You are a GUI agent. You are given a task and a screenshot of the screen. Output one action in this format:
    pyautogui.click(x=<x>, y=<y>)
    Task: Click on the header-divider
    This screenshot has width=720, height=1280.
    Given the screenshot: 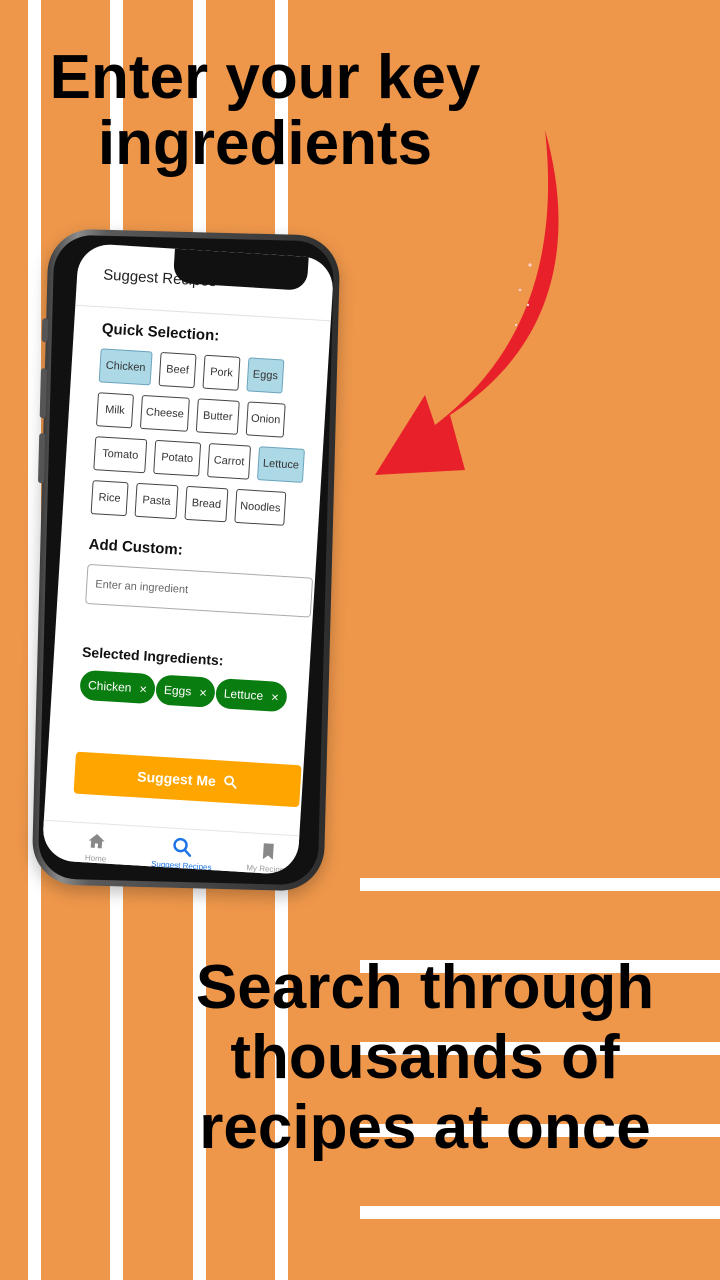 What is the action you would take?
    pyautogui.click(x=203, y=313)
    